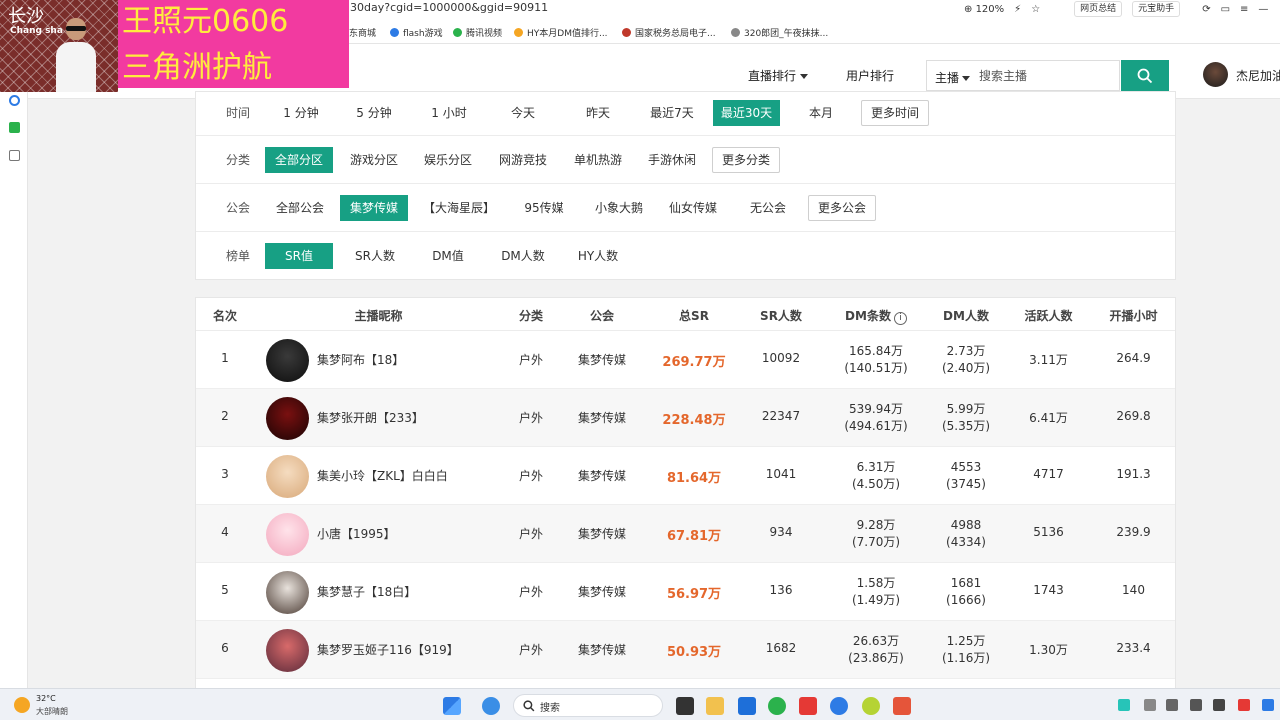 This screenshot has width=1280, height=720. What do you see at coordinates (715, 706) in the screenshot?
I see `folder-icon` at bounding box center [715, 706].